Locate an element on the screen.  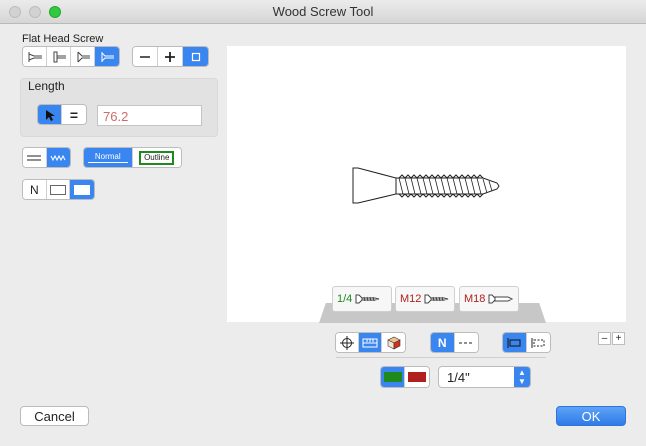
equals-mode-button: = is located at coordinates (74, 114).